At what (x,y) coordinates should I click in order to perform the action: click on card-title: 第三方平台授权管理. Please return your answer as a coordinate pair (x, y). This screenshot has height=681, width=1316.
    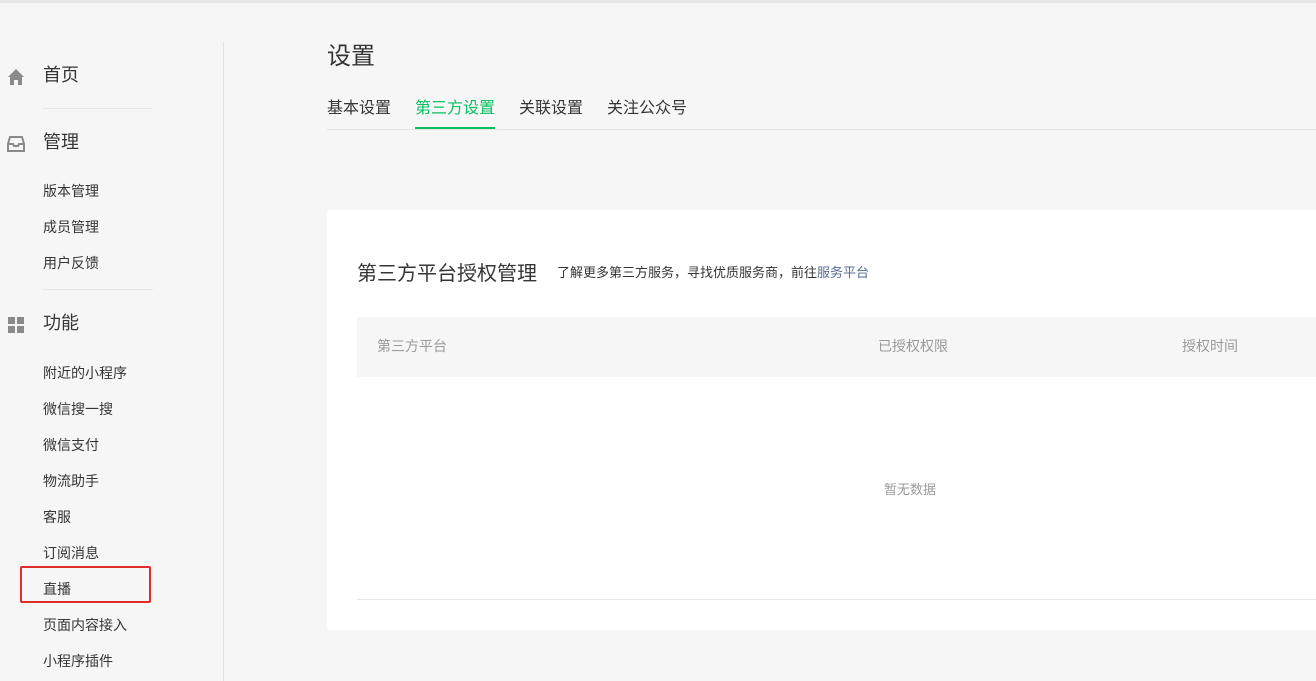
    Looking at the image, I should click on (447, 273).